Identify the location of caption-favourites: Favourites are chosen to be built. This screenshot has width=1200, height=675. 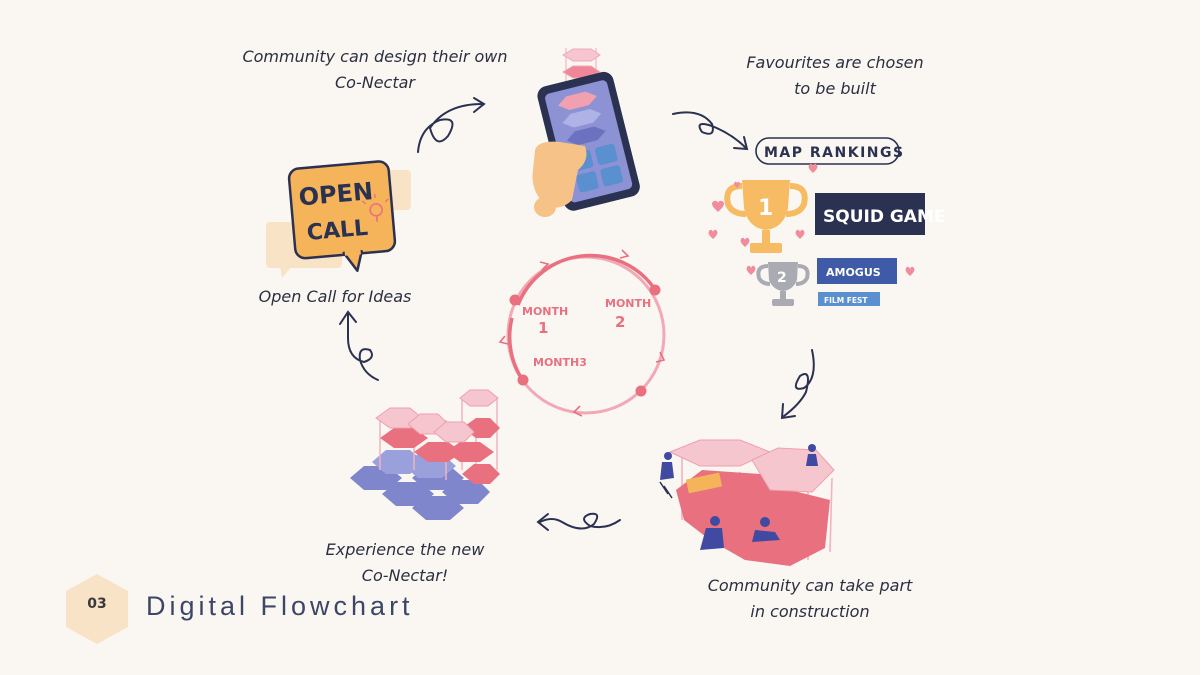
(835, 75).